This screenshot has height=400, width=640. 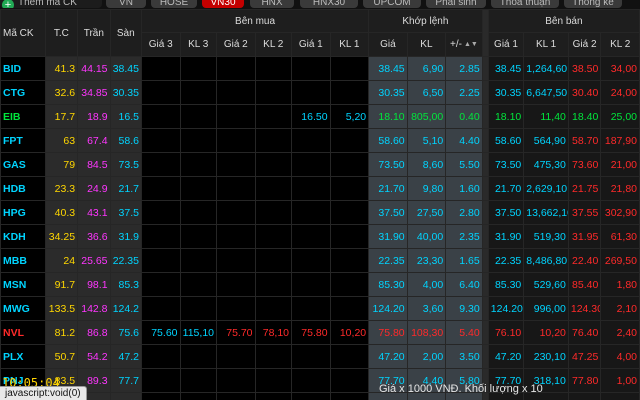 I want to click on match-vol-cell: 6,90, so click(x=426, y=68).